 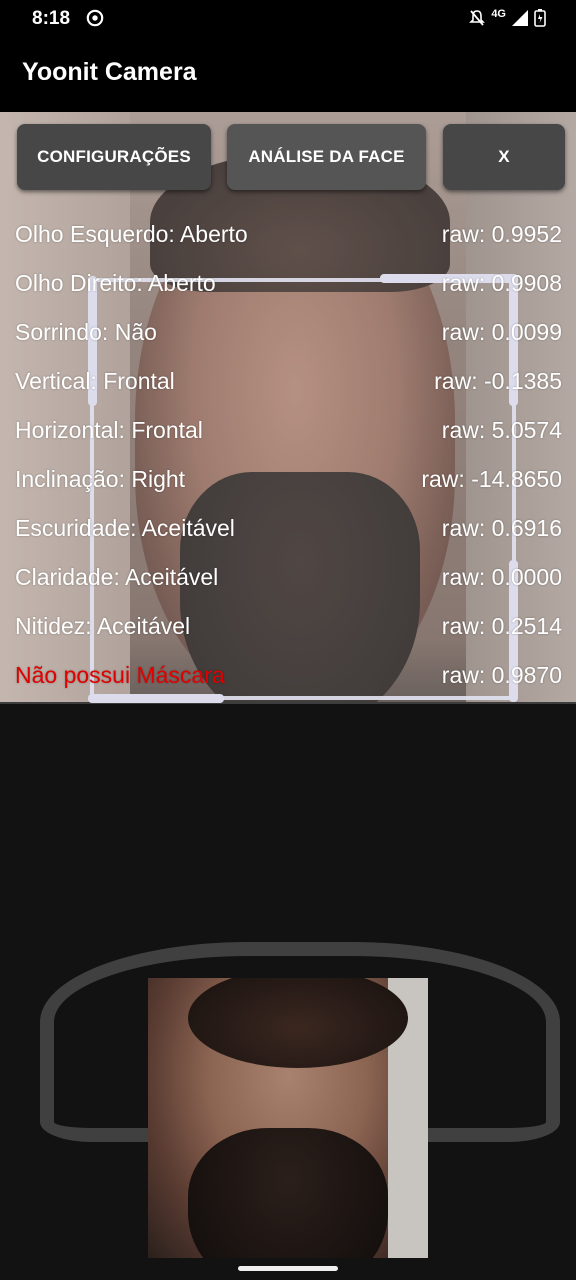 I want to click on status-bar: 8:18 4G, so click(x=288, y=19).